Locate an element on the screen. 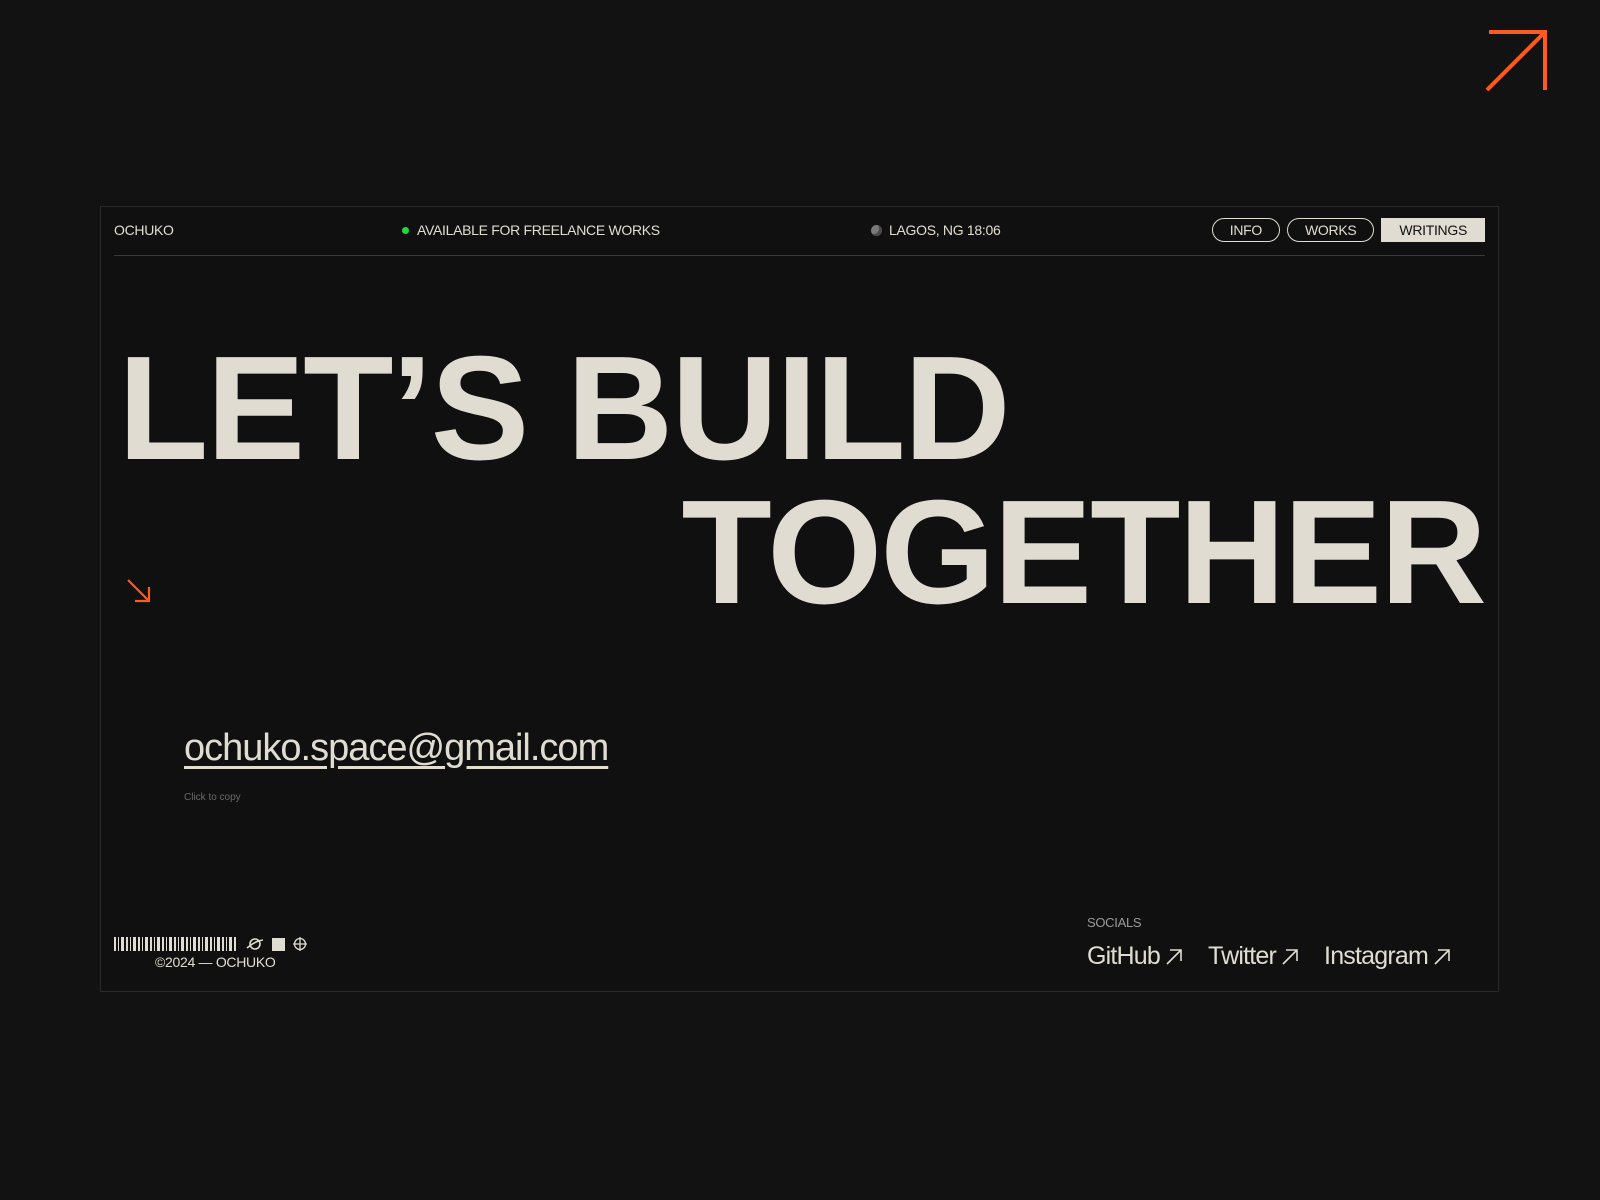 The width and height of the screenshot is (1600, 1200). socials-label: SOCIALS is located at coordinates (1114, 922).